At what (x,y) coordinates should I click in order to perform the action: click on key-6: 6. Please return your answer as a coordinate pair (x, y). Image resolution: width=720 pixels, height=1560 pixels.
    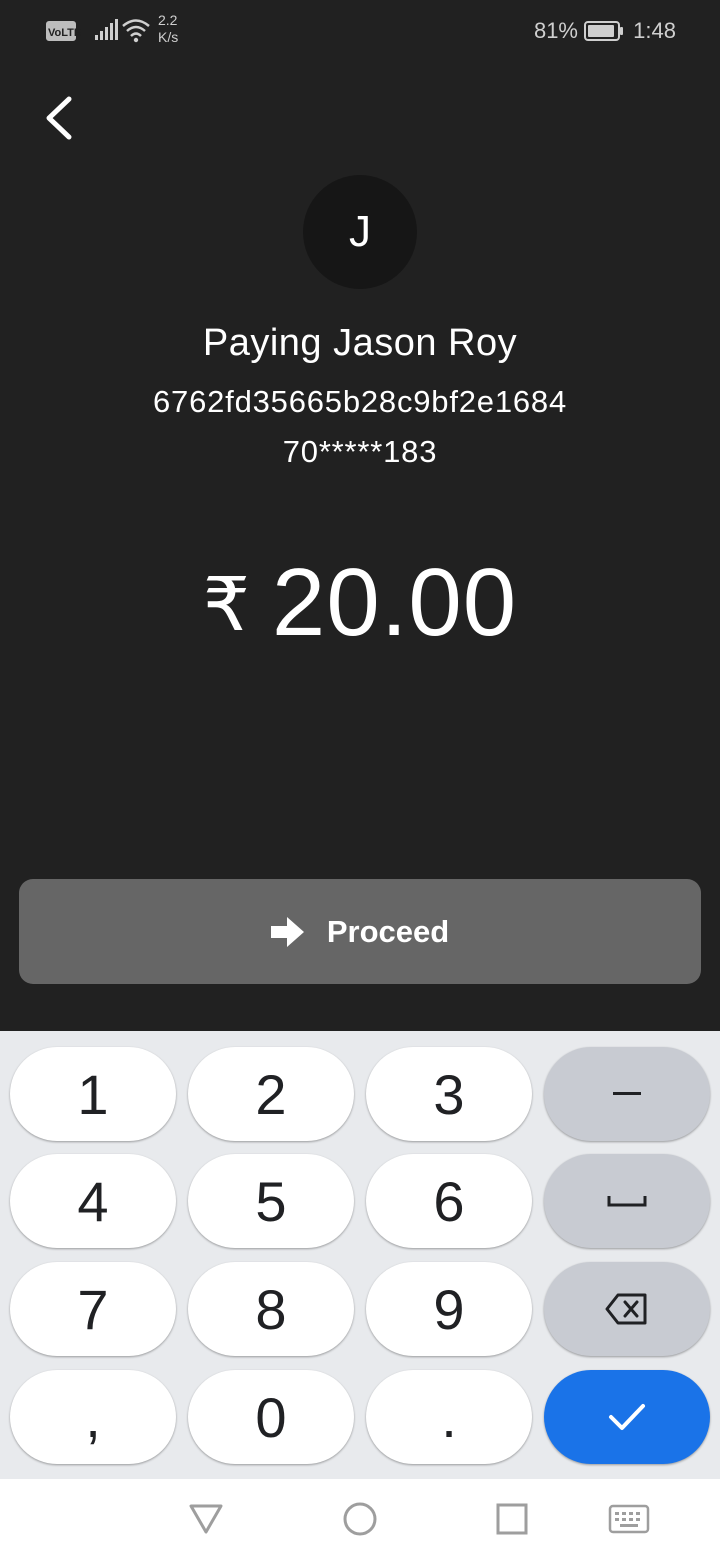
    Looking at the image, I should click on (449, 1201).